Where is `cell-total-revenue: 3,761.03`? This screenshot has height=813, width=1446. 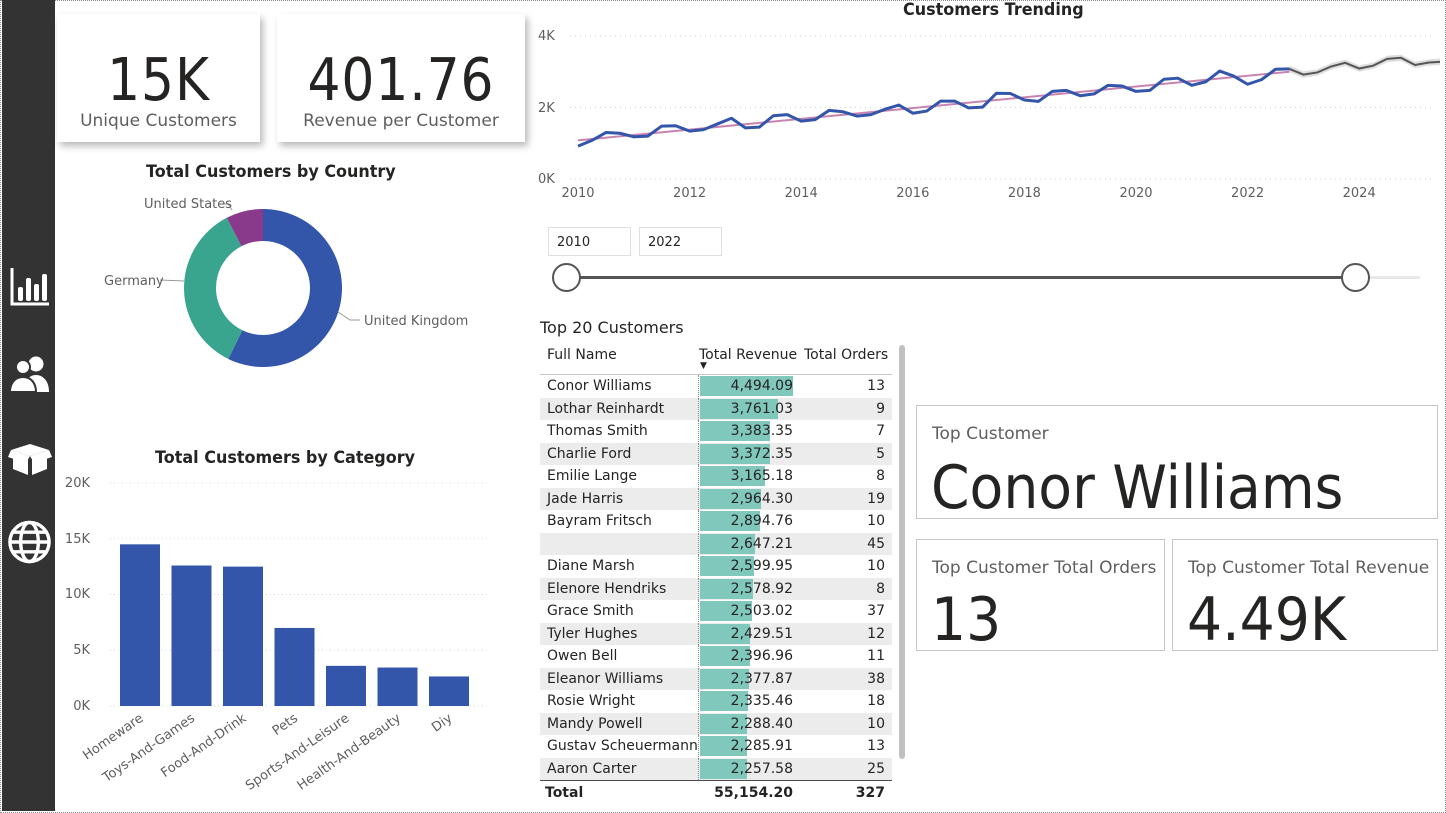 cell-total-revenue: 3,761.03 is located at coordinates (761, 408).